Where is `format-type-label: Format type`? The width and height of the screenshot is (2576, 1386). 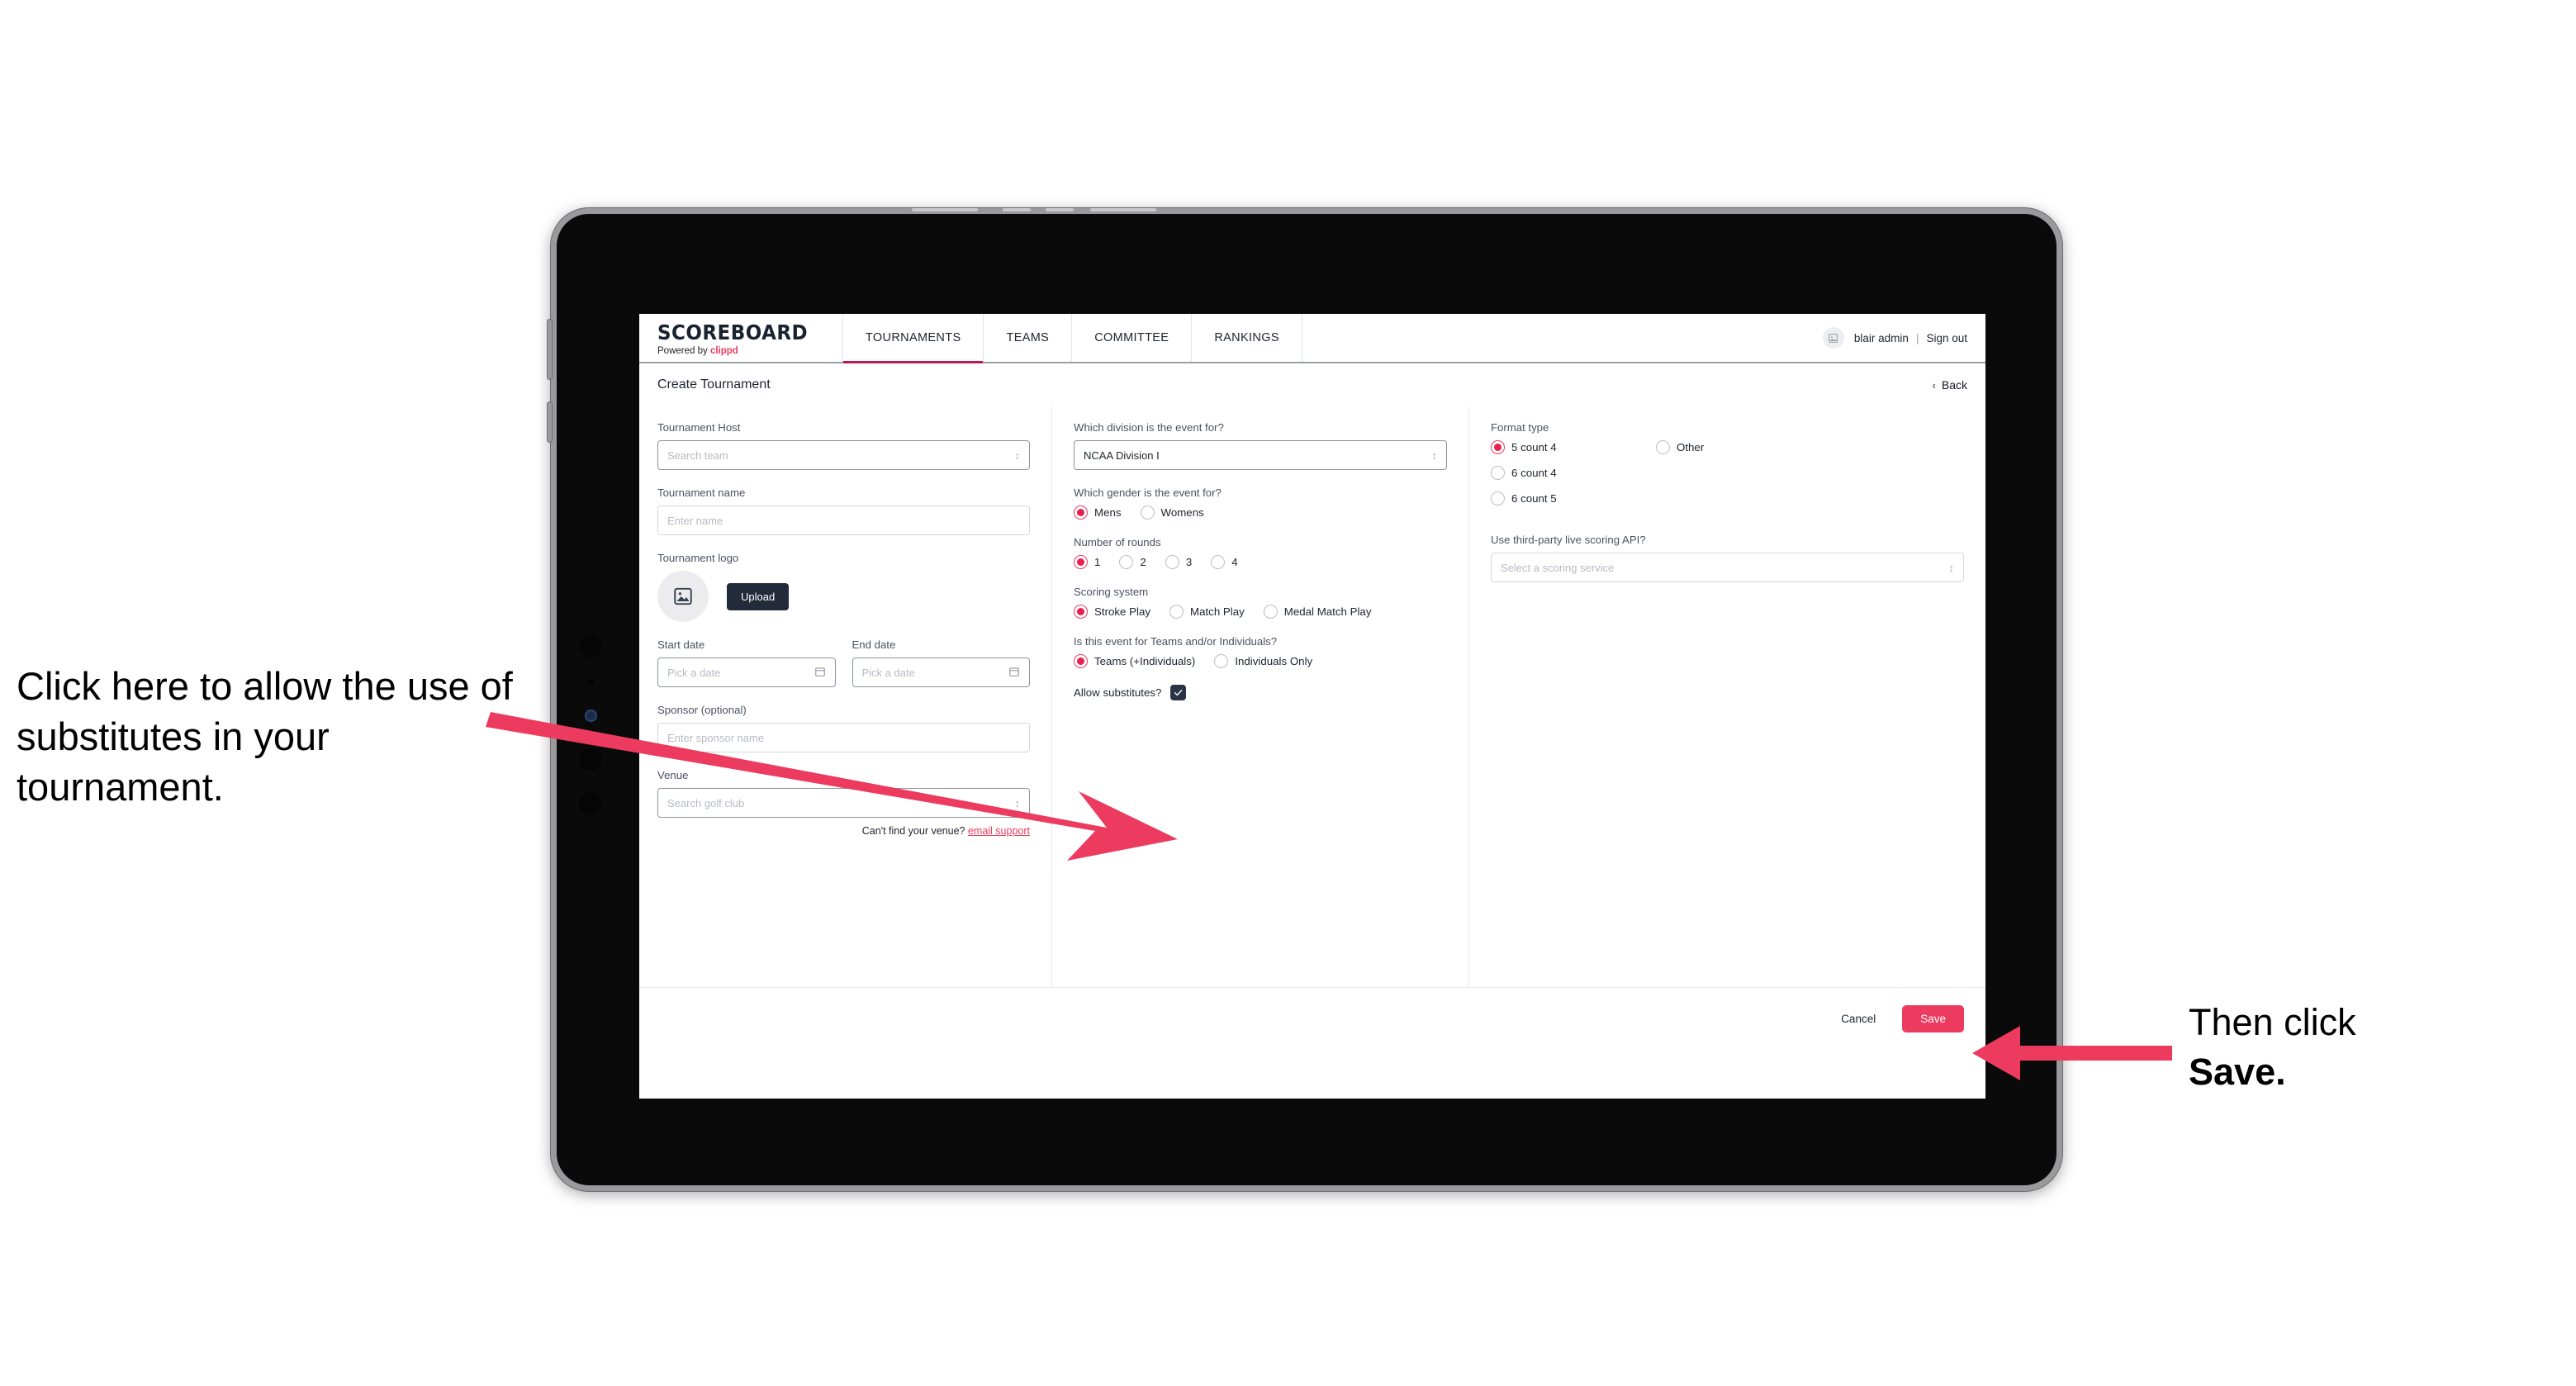
format-type-label: Format type is located at coordinates (1520, 427).